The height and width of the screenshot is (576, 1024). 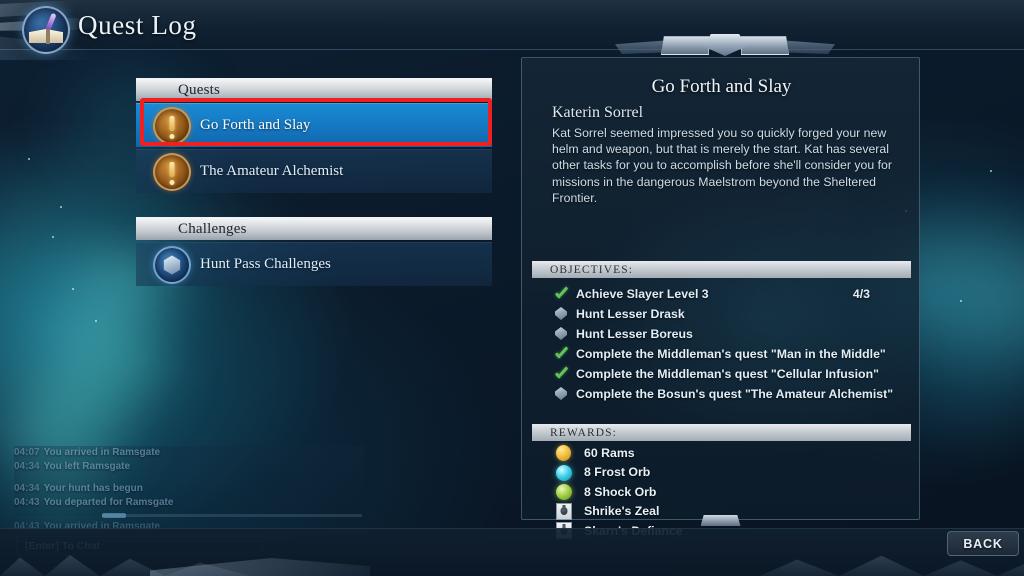 What do you see at coordinates (685, 45) in the screenshot?
I see `ornament-plate-left` at bounding box center [685, 45].